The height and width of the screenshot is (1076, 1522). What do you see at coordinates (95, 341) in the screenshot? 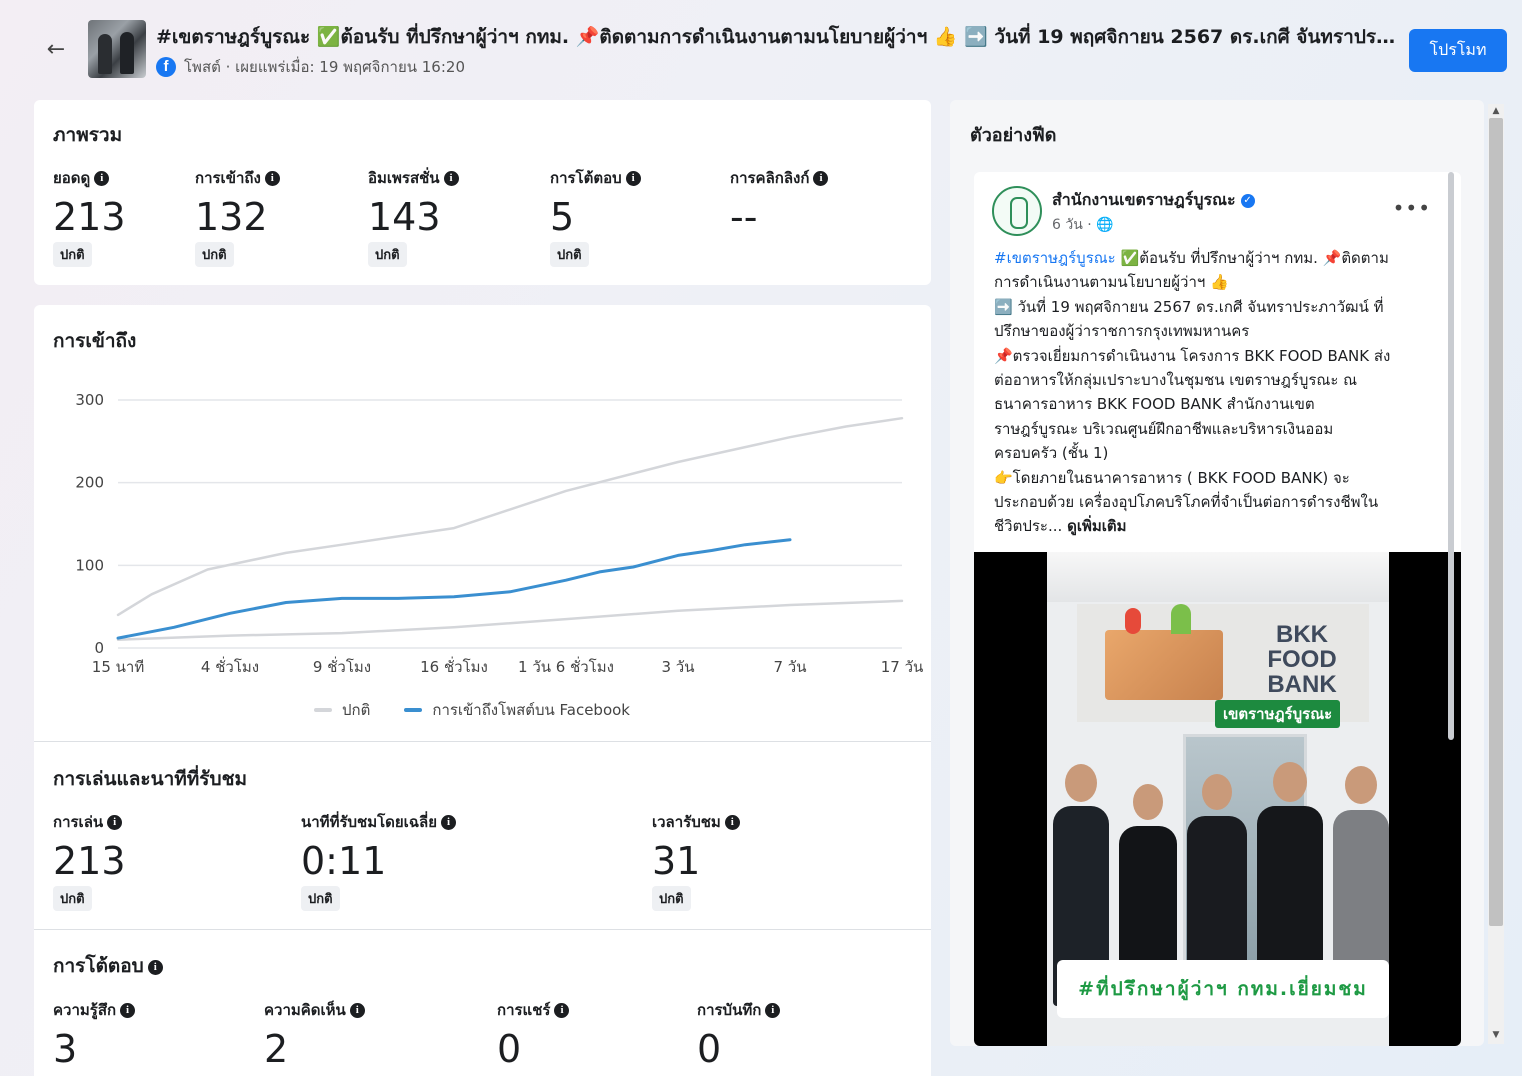
I see `reach-title: การเข้าถึง` at bounding box center [95, 341].